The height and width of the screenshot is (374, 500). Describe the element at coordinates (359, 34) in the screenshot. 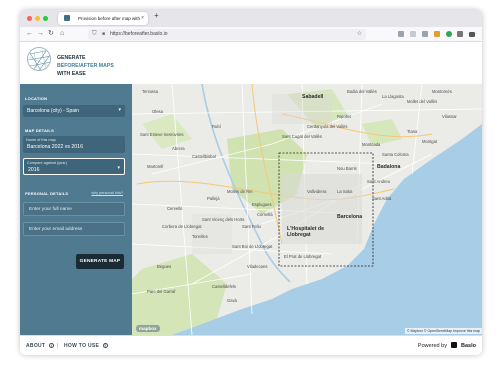

I see `bookmark-star-icon: ☆` at that location.